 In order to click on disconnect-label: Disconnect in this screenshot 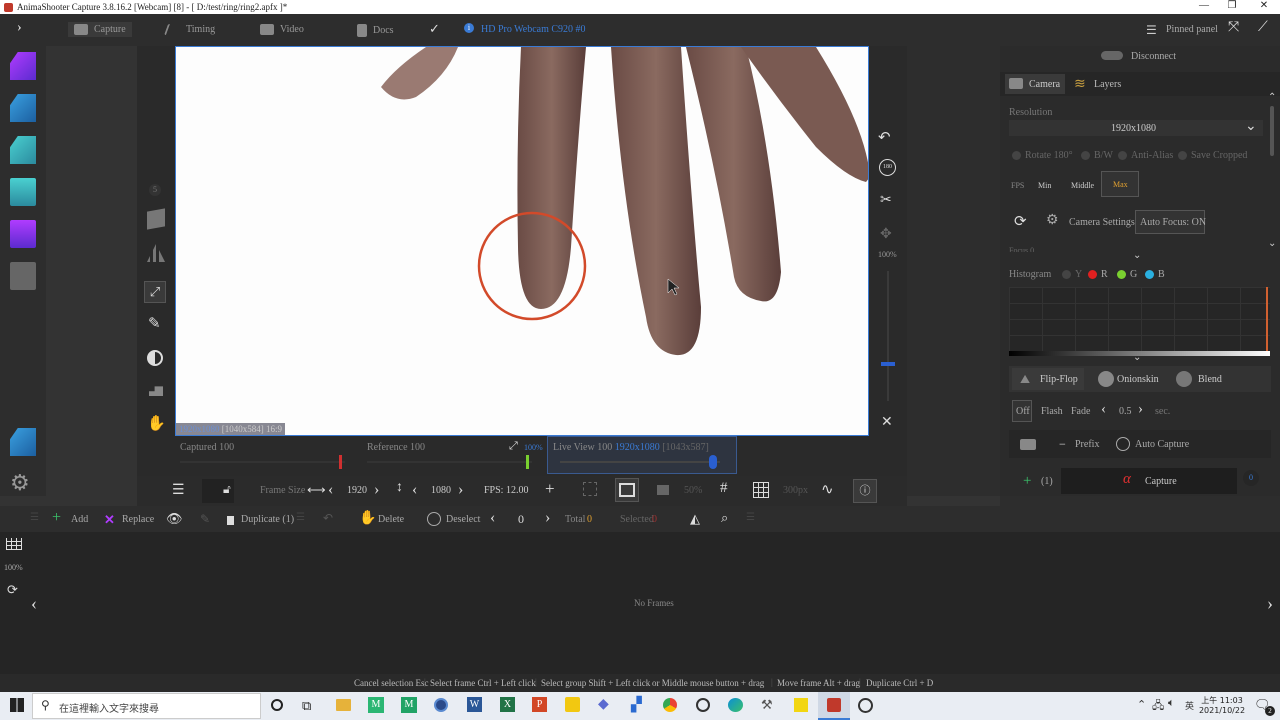, I will do `click(1153, 56)`.